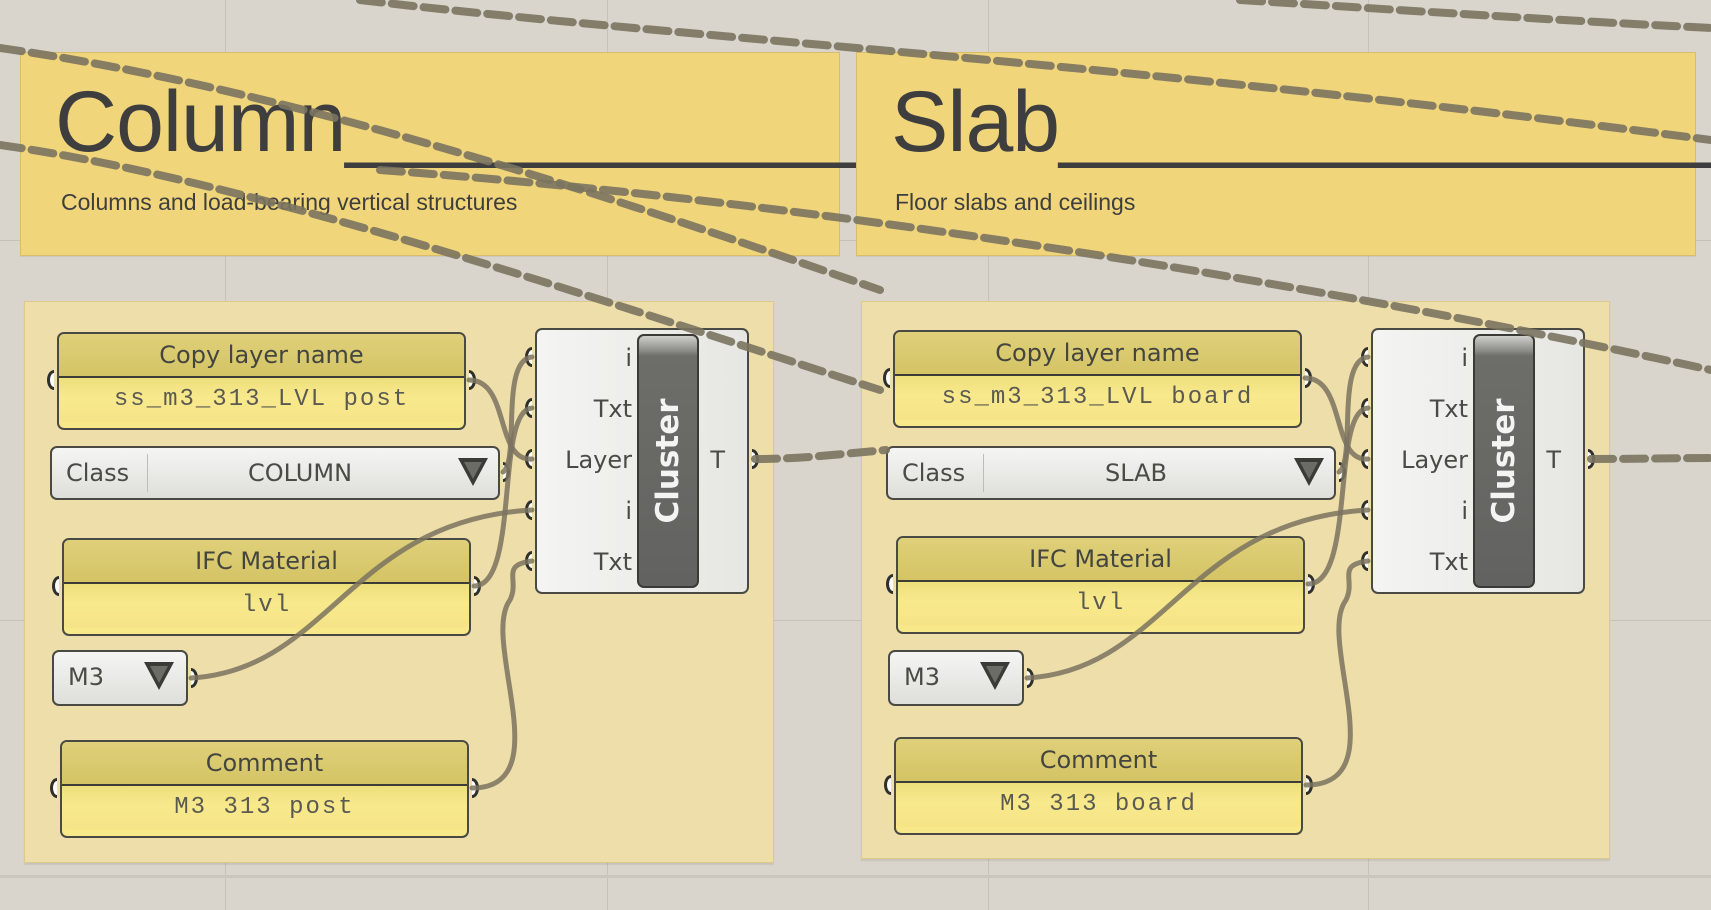 The width and height of the screenshot is (1711, 910). Describe the element at coordinates (1097, 398) in the screenshot. I see `panel-value: ss_m3_313_LVL board` at that location.